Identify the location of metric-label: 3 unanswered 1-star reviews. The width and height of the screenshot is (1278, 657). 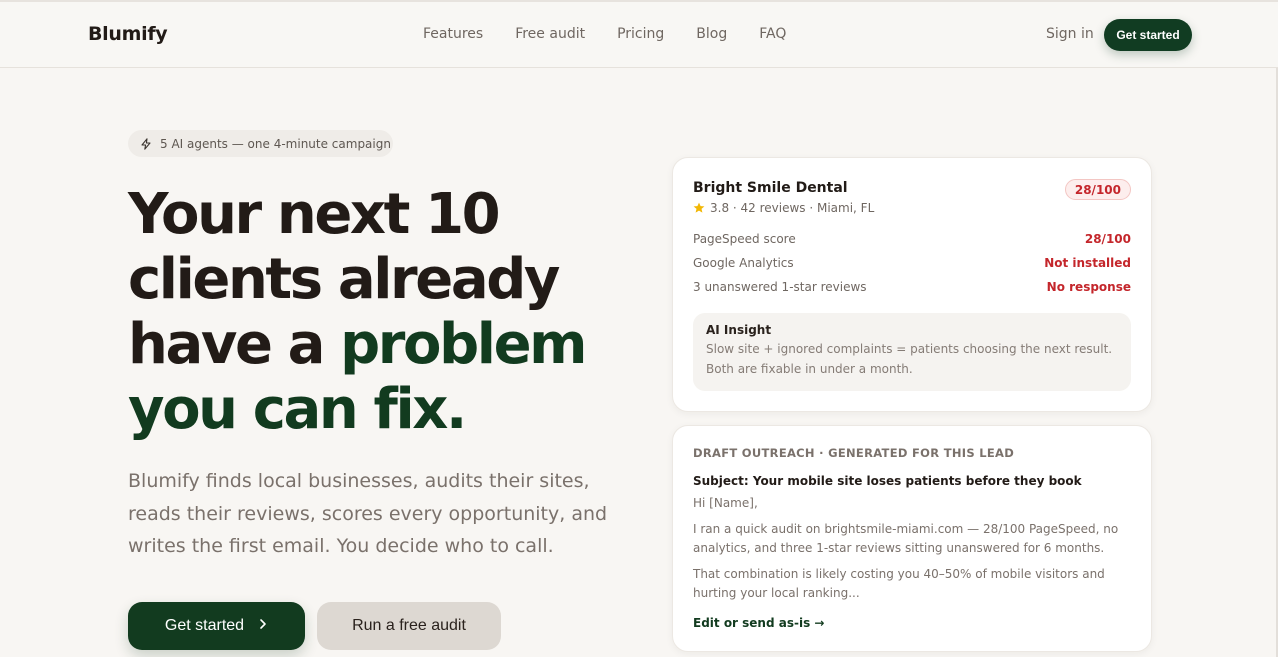
(780, 287).